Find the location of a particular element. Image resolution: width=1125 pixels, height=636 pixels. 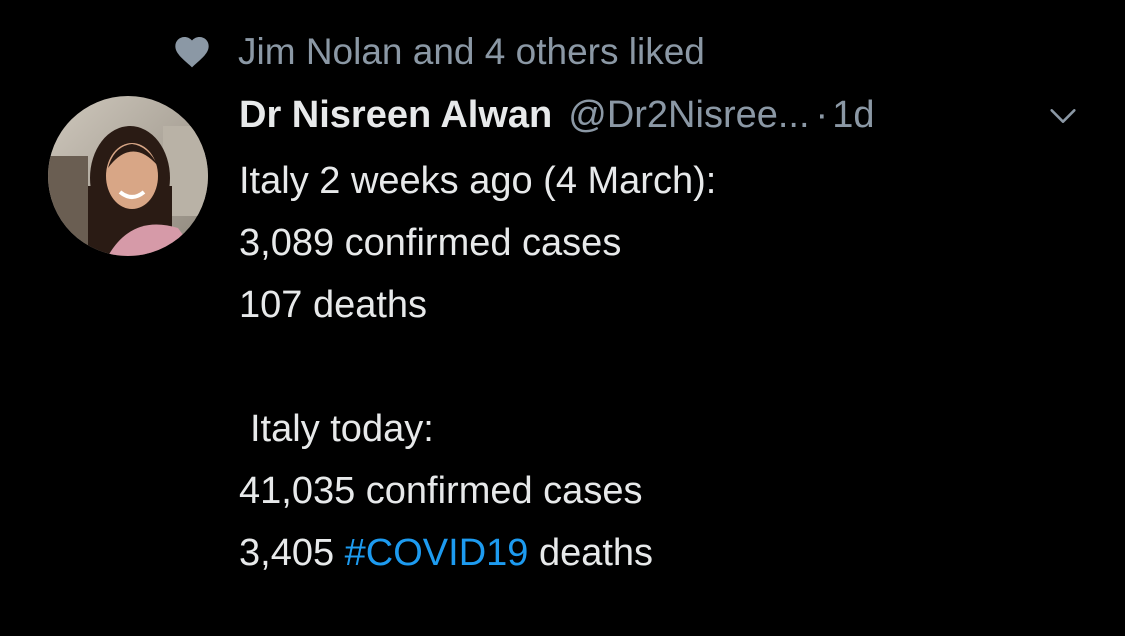

tweet-timestamp: 1d is located at coordinates (853, 115).